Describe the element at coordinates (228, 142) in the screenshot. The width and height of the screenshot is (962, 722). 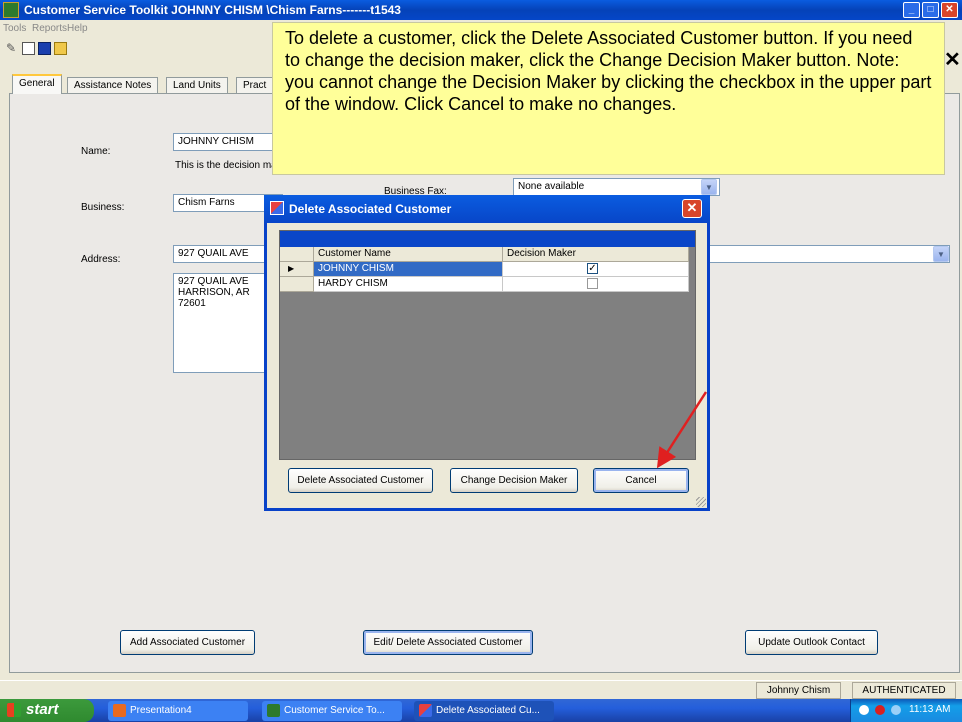
I see `name-field: JOHNNY CHISM` at that location.